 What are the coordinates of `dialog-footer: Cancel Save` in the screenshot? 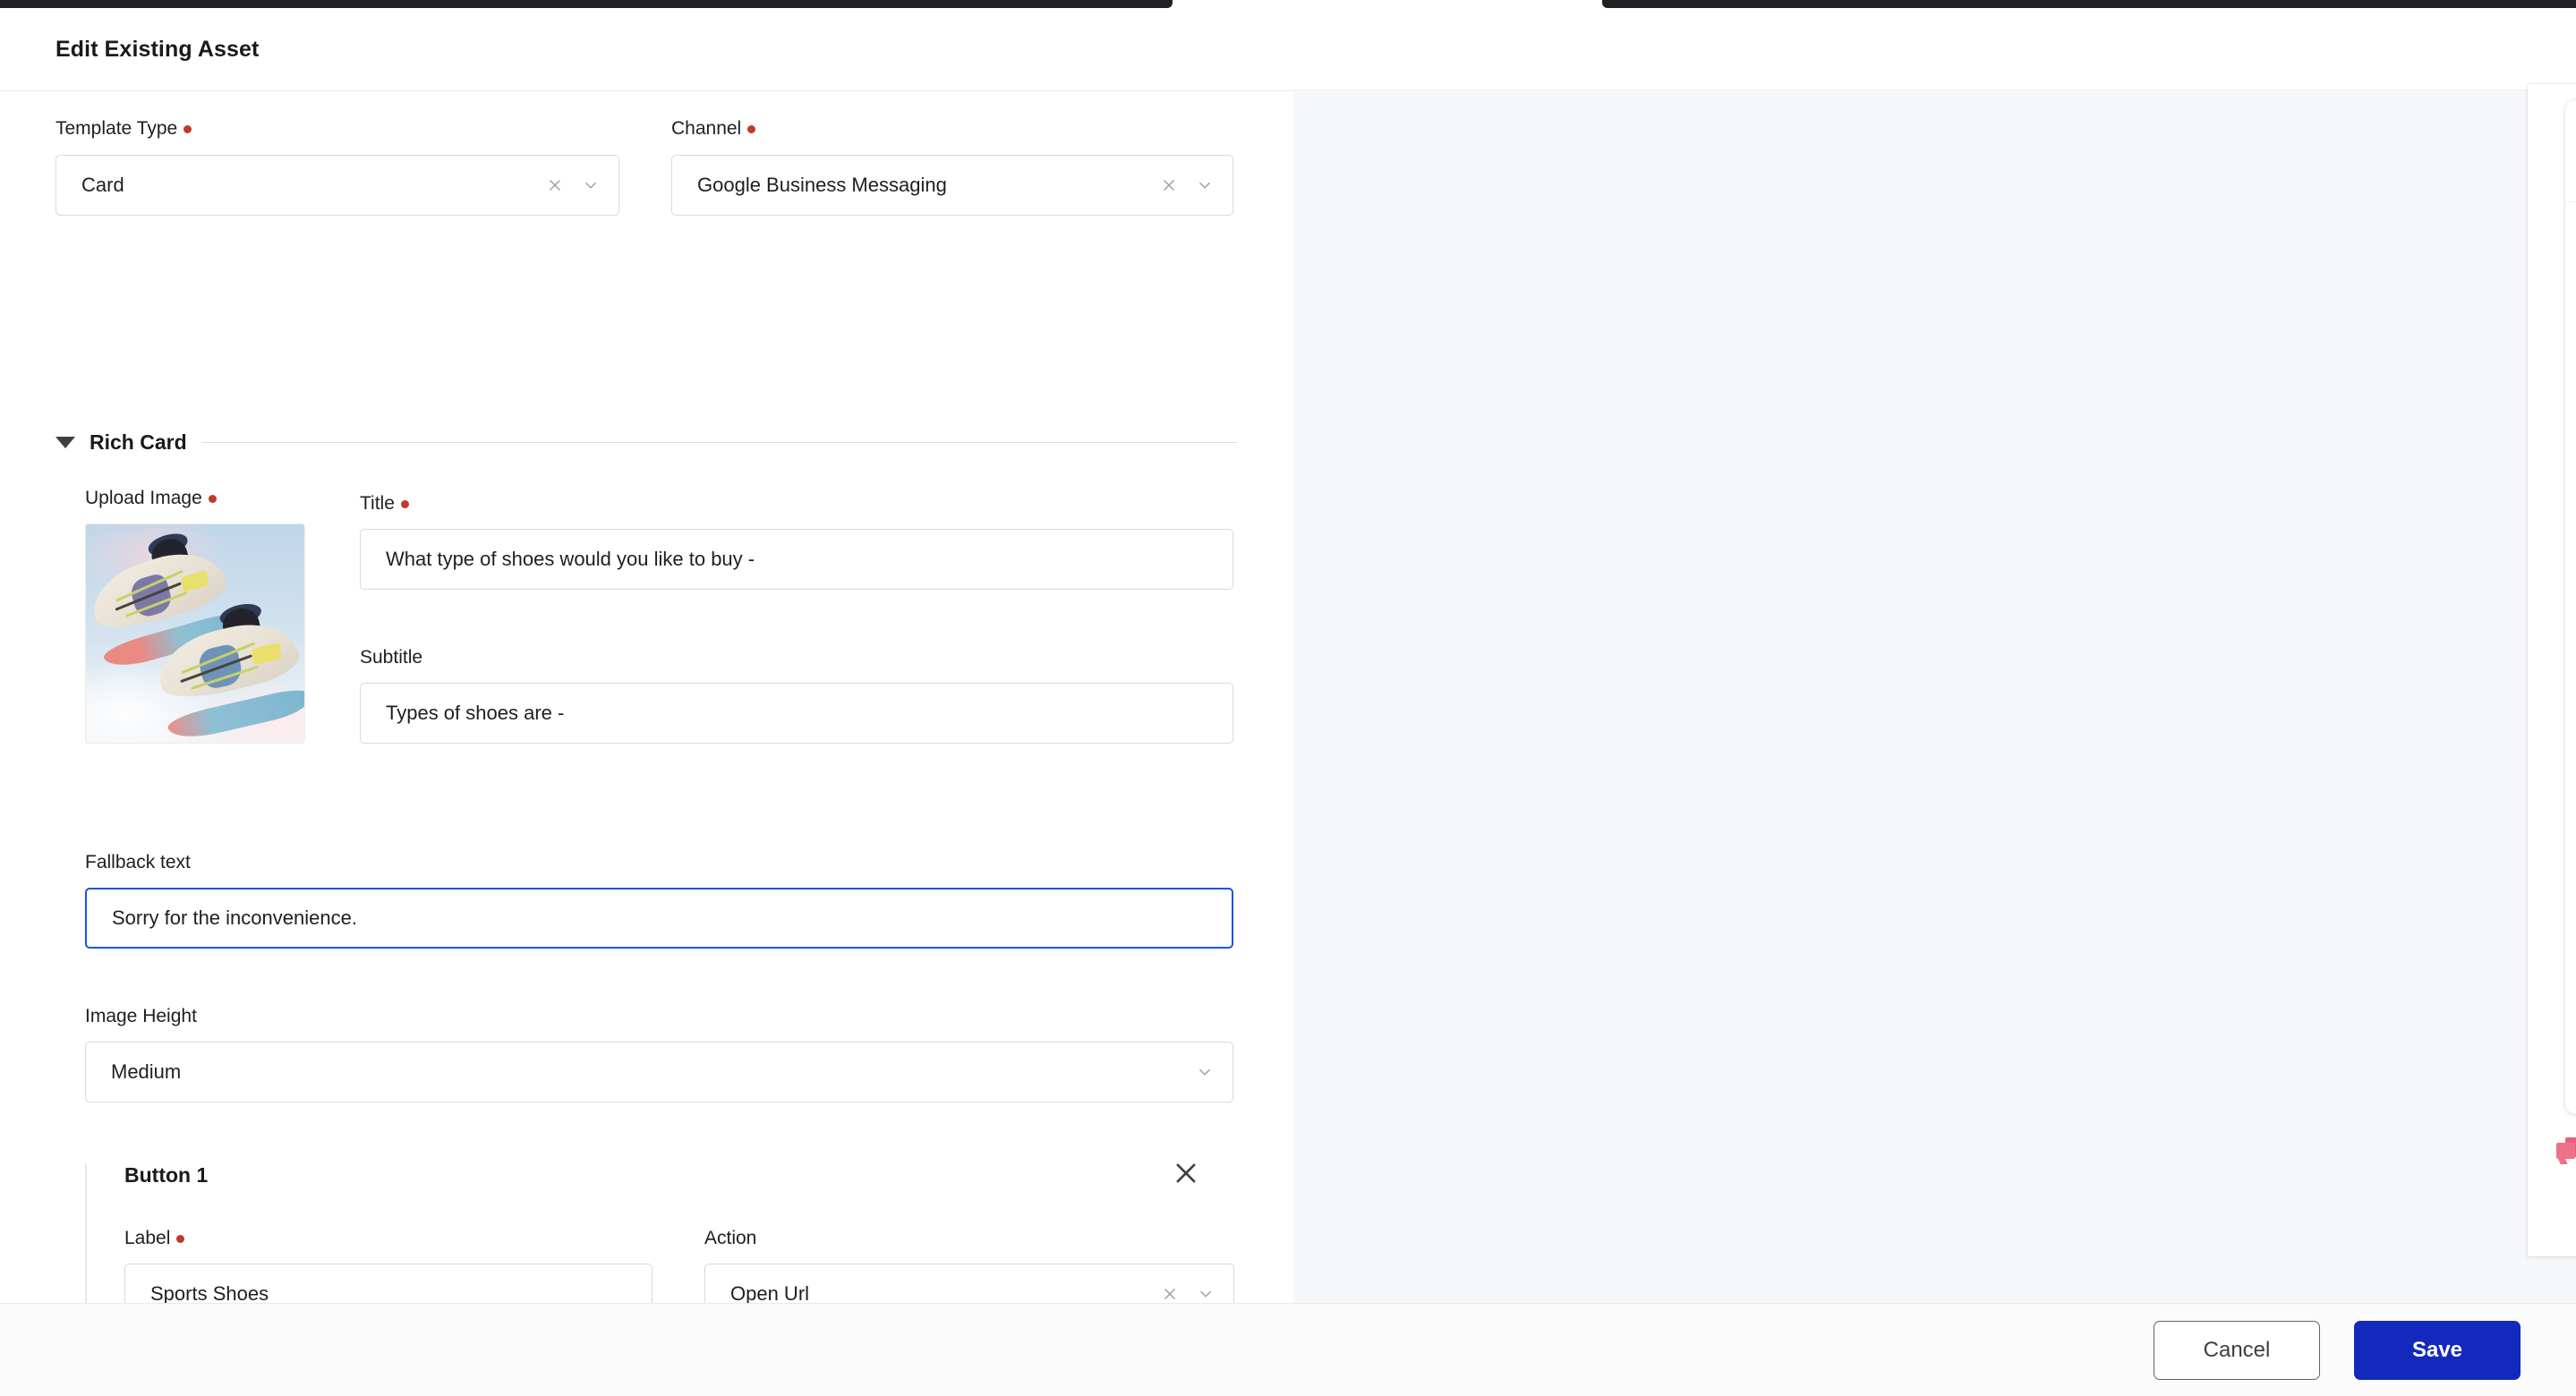 It's located at (1288, 1349).